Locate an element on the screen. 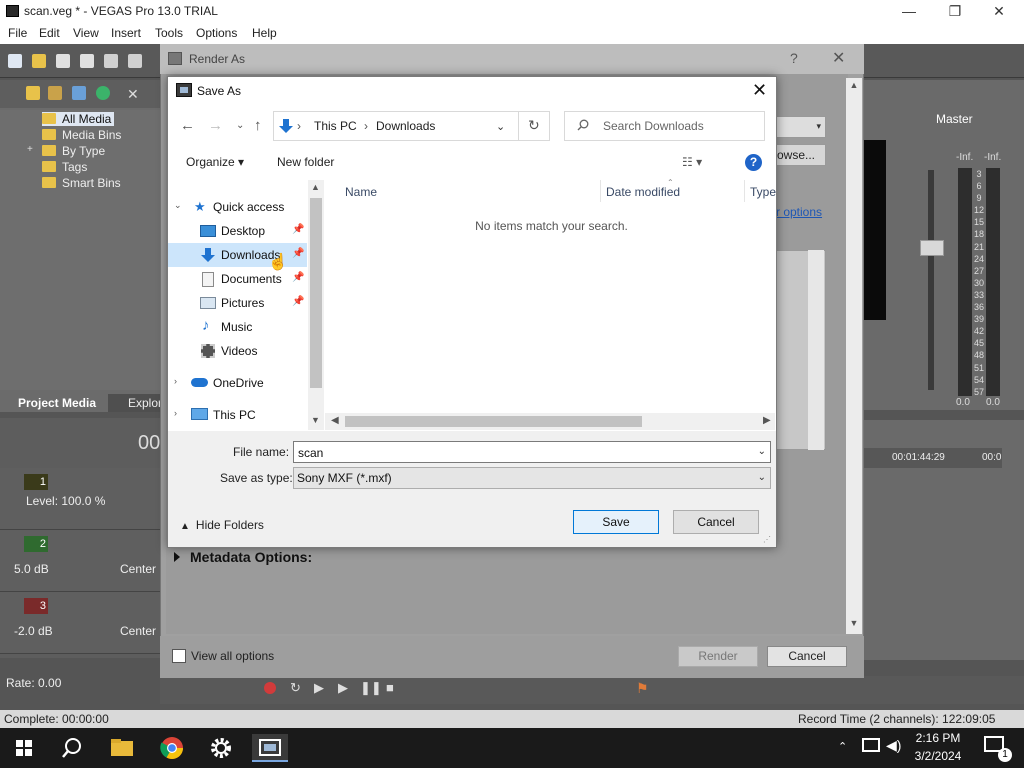  nav-this-pc: › This PC is located at coordinates (237, 415).